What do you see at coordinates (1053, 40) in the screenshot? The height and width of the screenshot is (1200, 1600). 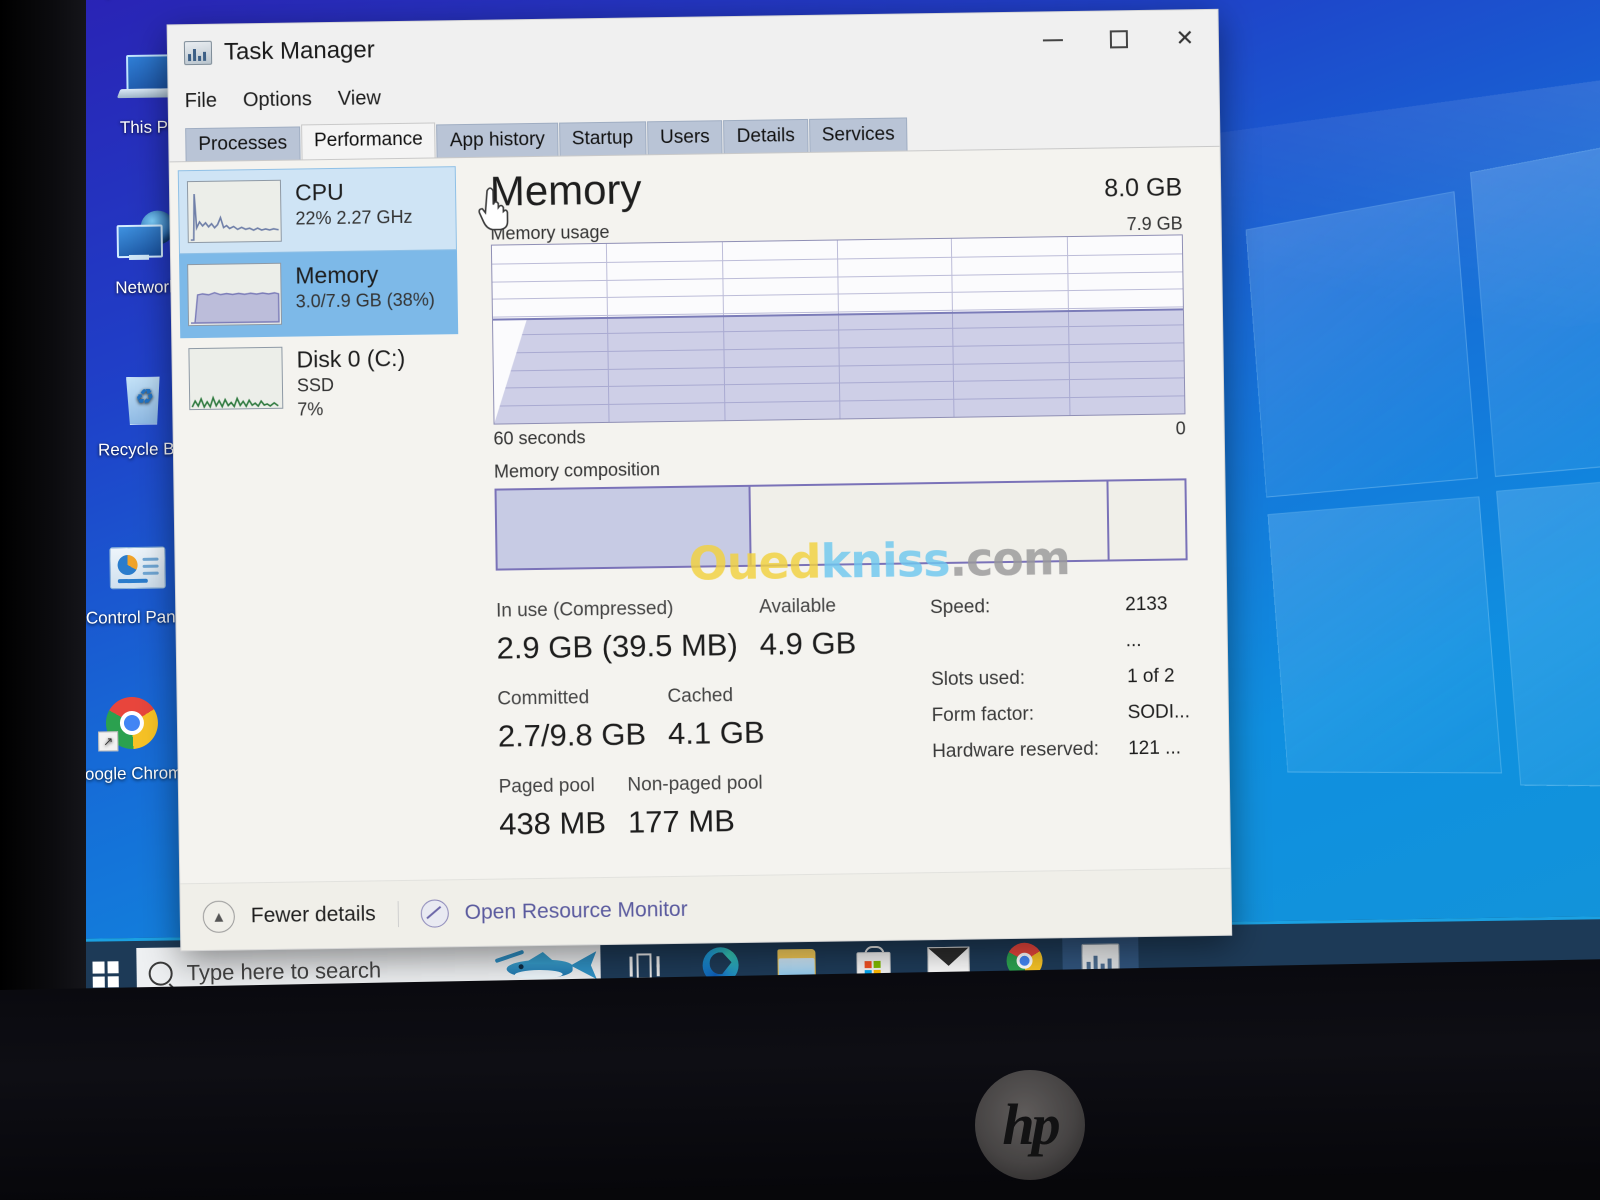 I see `minimize-button` at bounding box center [1053, 40].